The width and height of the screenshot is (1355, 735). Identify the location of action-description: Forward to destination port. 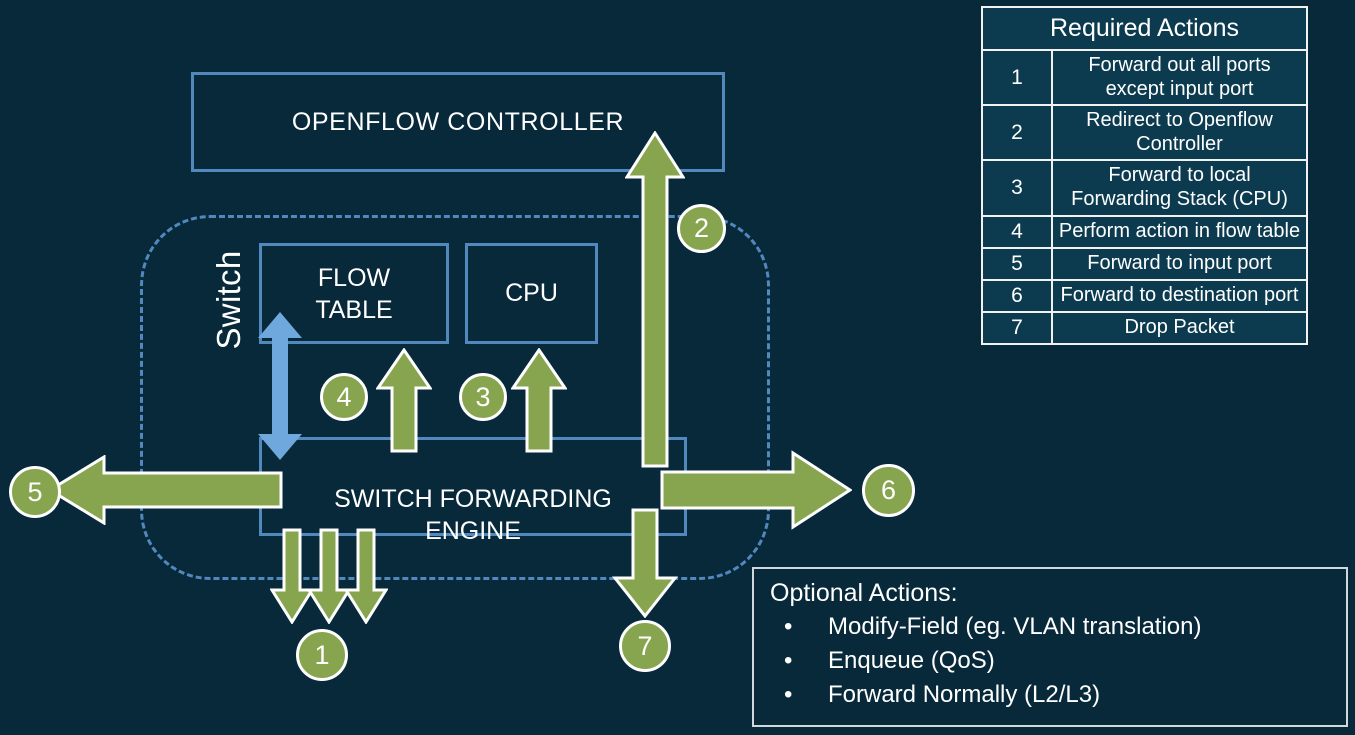
(1179, 295).